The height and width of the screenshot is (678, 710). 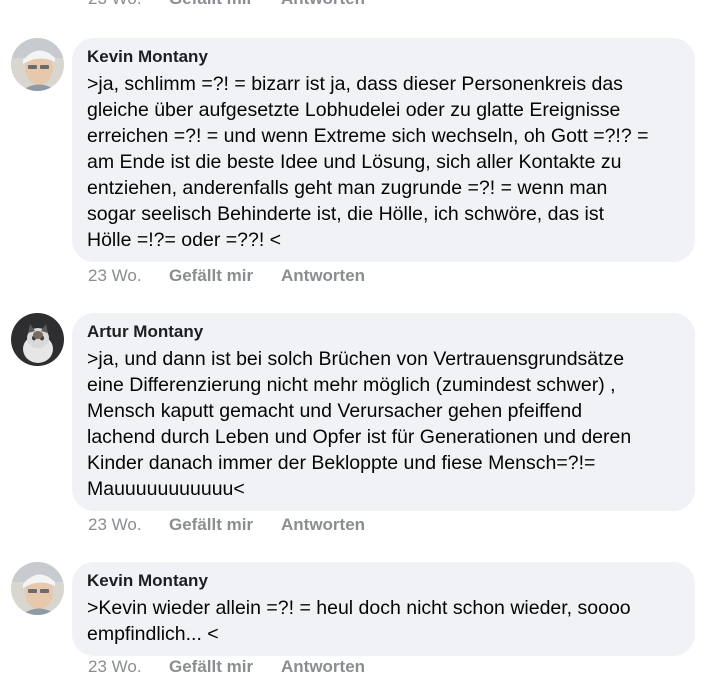 I want to click on comment-author: Artur Montany, so click(x=384, y=332).